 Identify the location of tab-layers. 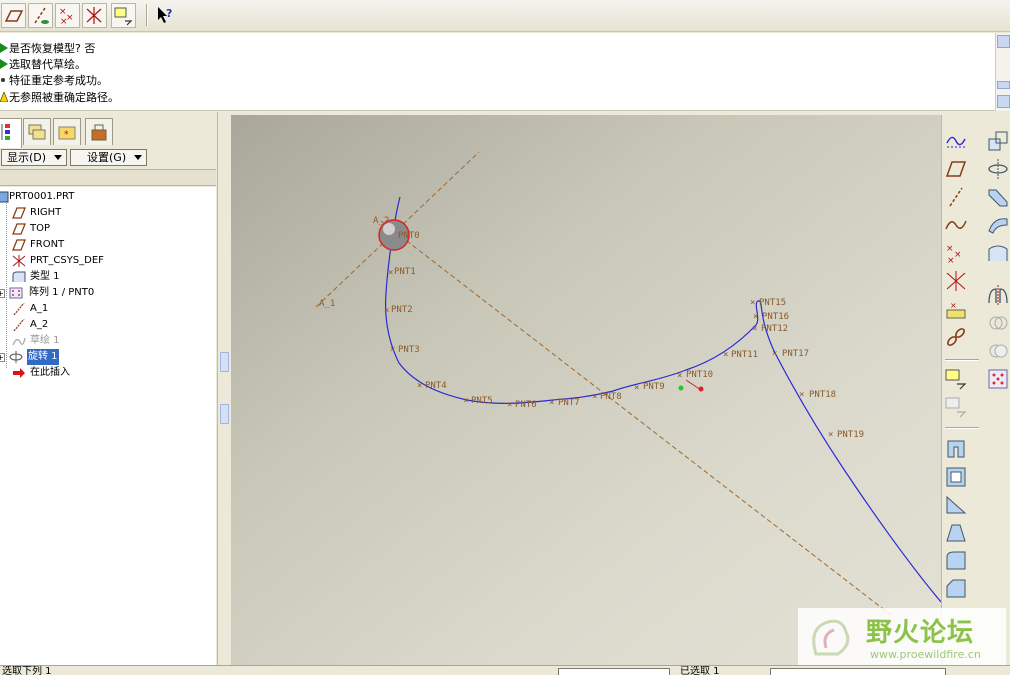
(37, 131).